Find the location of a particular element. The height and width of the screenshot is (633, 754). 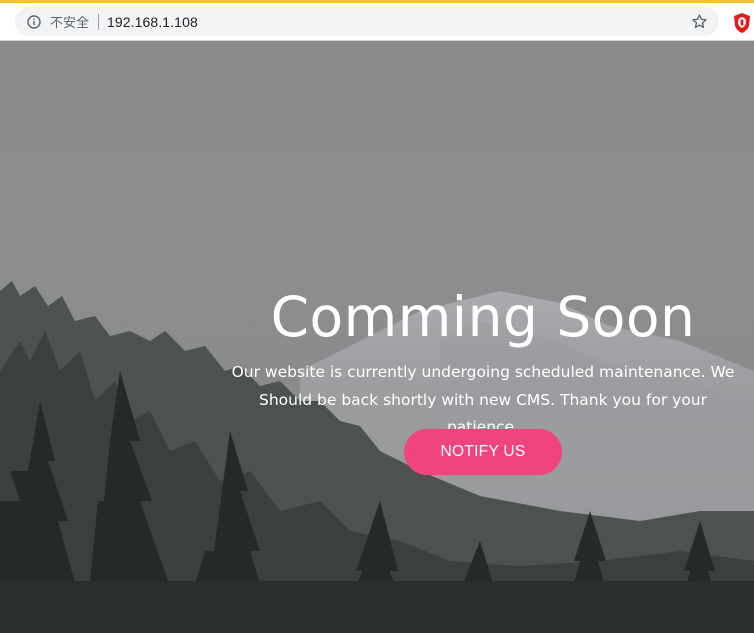

notify-us-button: NOTIFY US is located at coordinates (483, 452).